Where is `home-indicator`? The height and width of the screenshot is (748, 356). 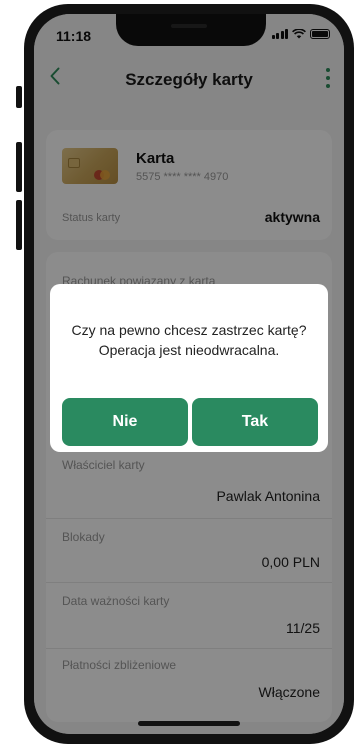 home-indicator is located at coordinates (189, 723).